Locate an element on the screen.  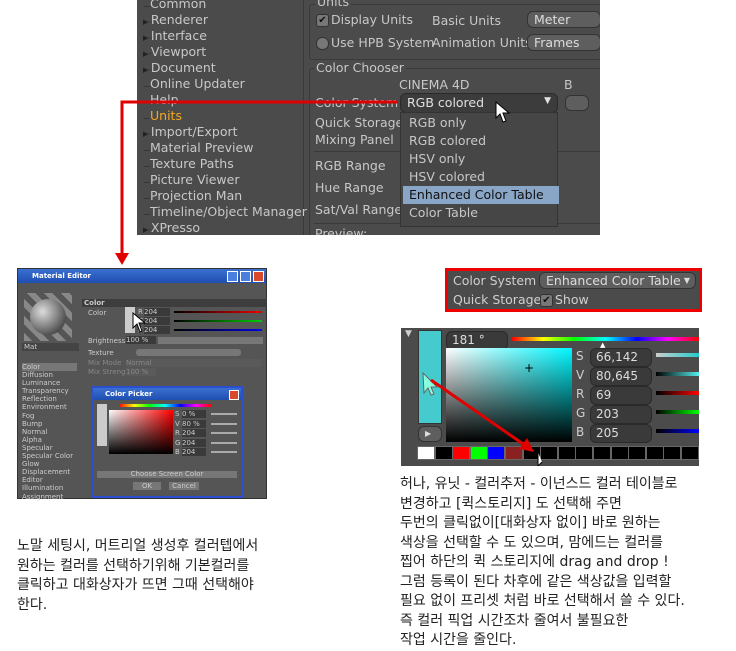
channel-item: Reflection is located at coordinates (49, 399).